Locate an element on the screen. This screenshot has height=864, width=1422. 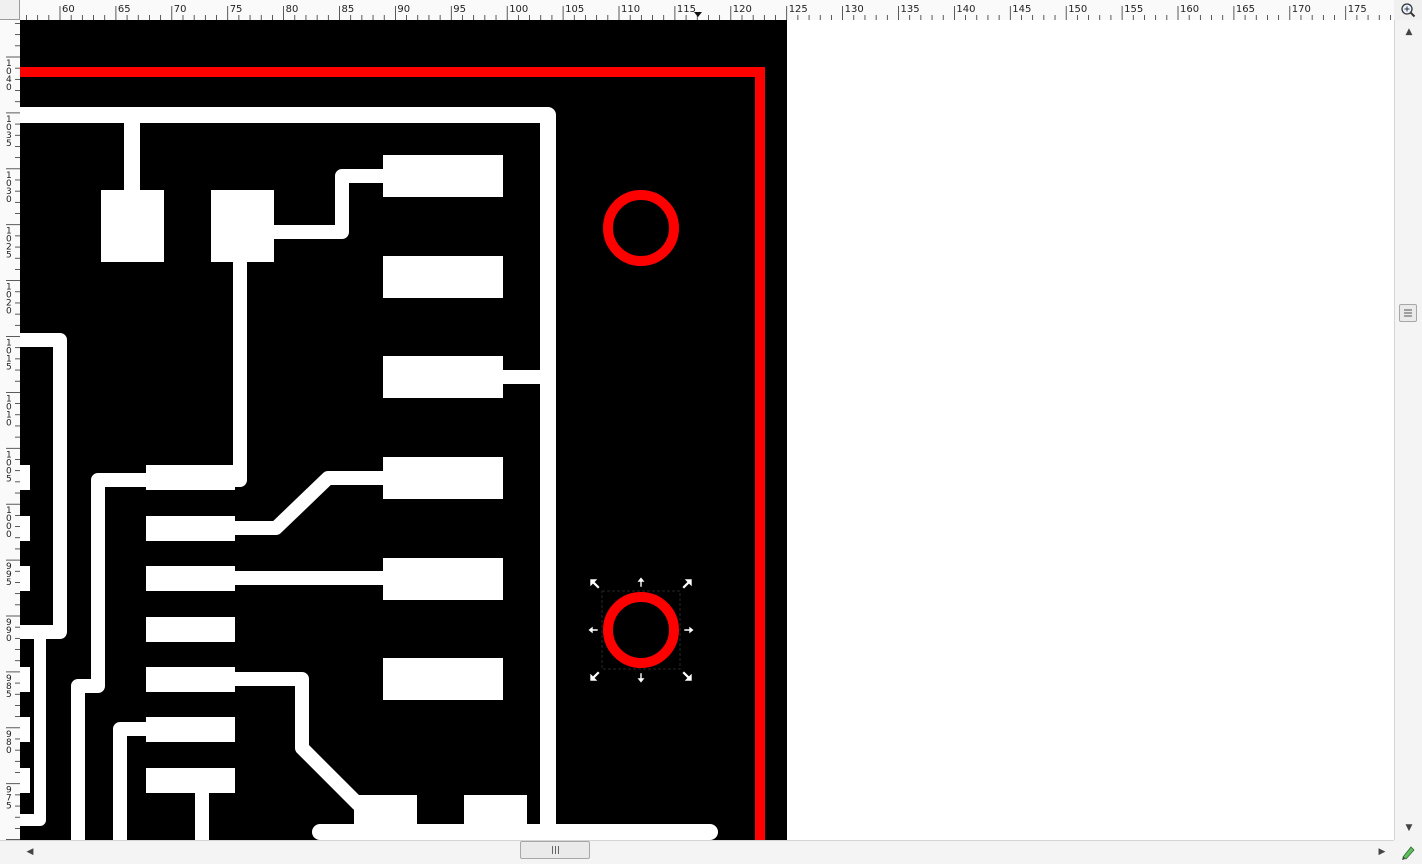
ruler-label: 985 is located at coordinates (9, 687).